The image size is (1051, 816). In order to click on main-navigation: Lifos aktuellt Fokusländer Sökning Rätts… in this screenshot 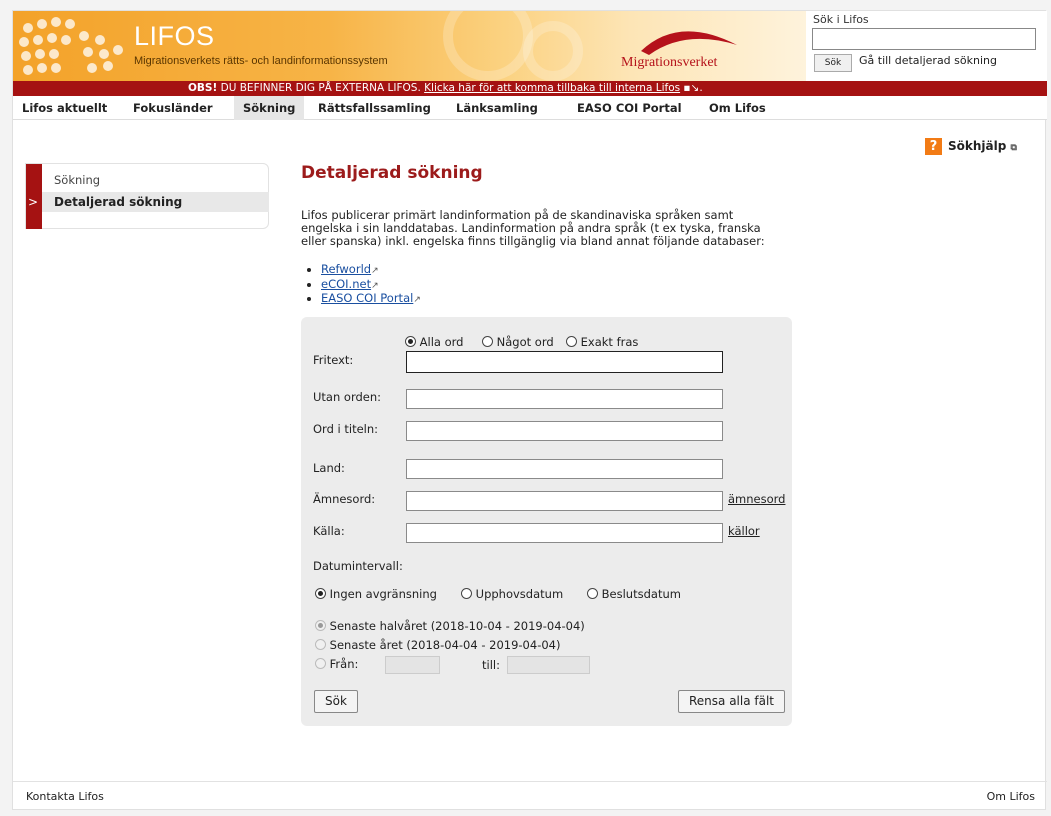, I will do `click(530, 108)`.